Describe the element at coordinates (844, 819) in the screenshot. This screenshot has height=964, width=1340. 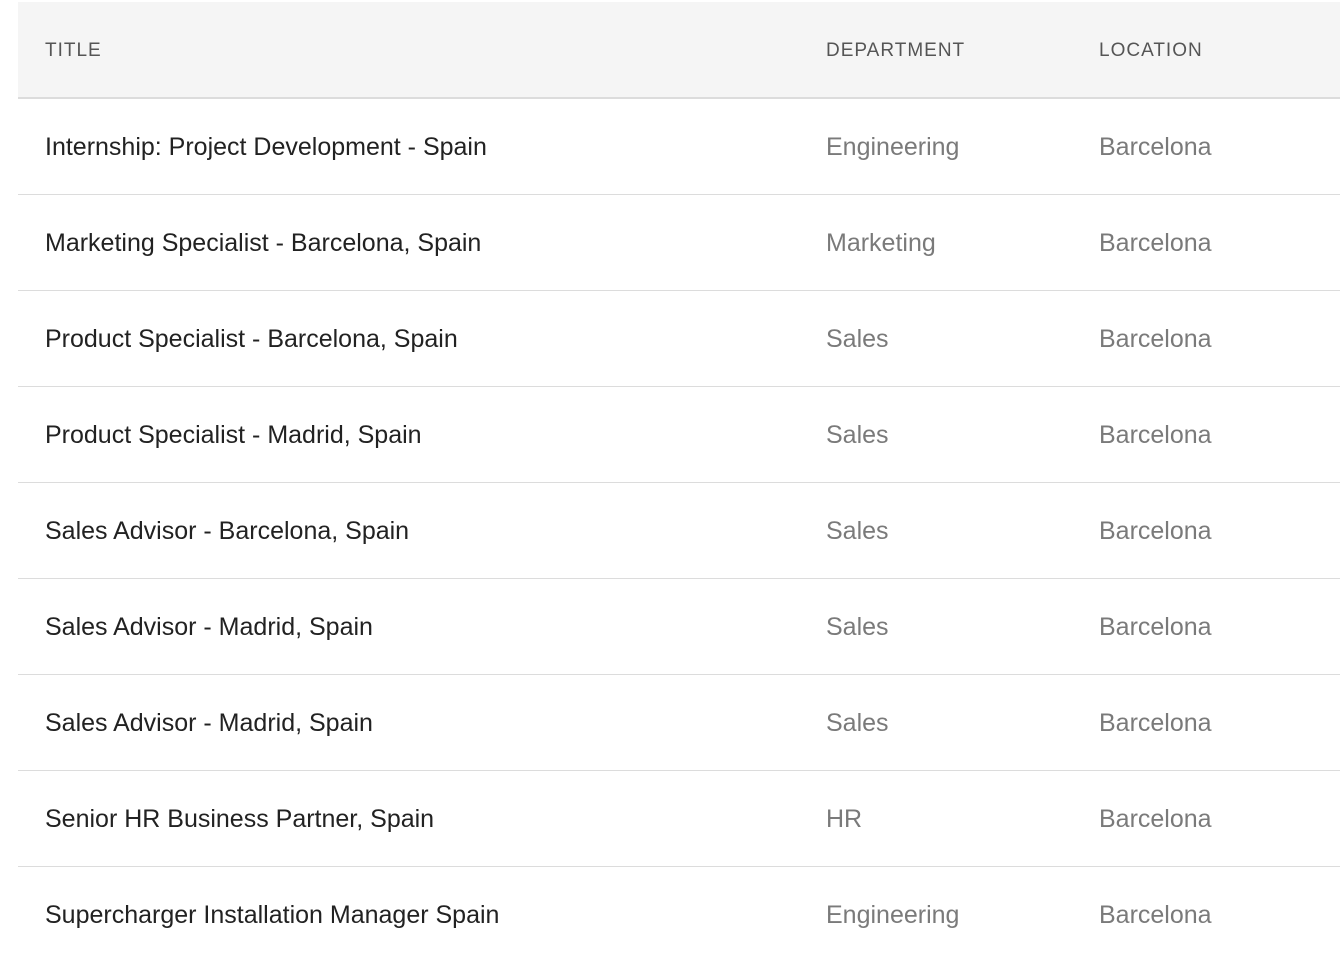
I see `job-department: HR` at that location.